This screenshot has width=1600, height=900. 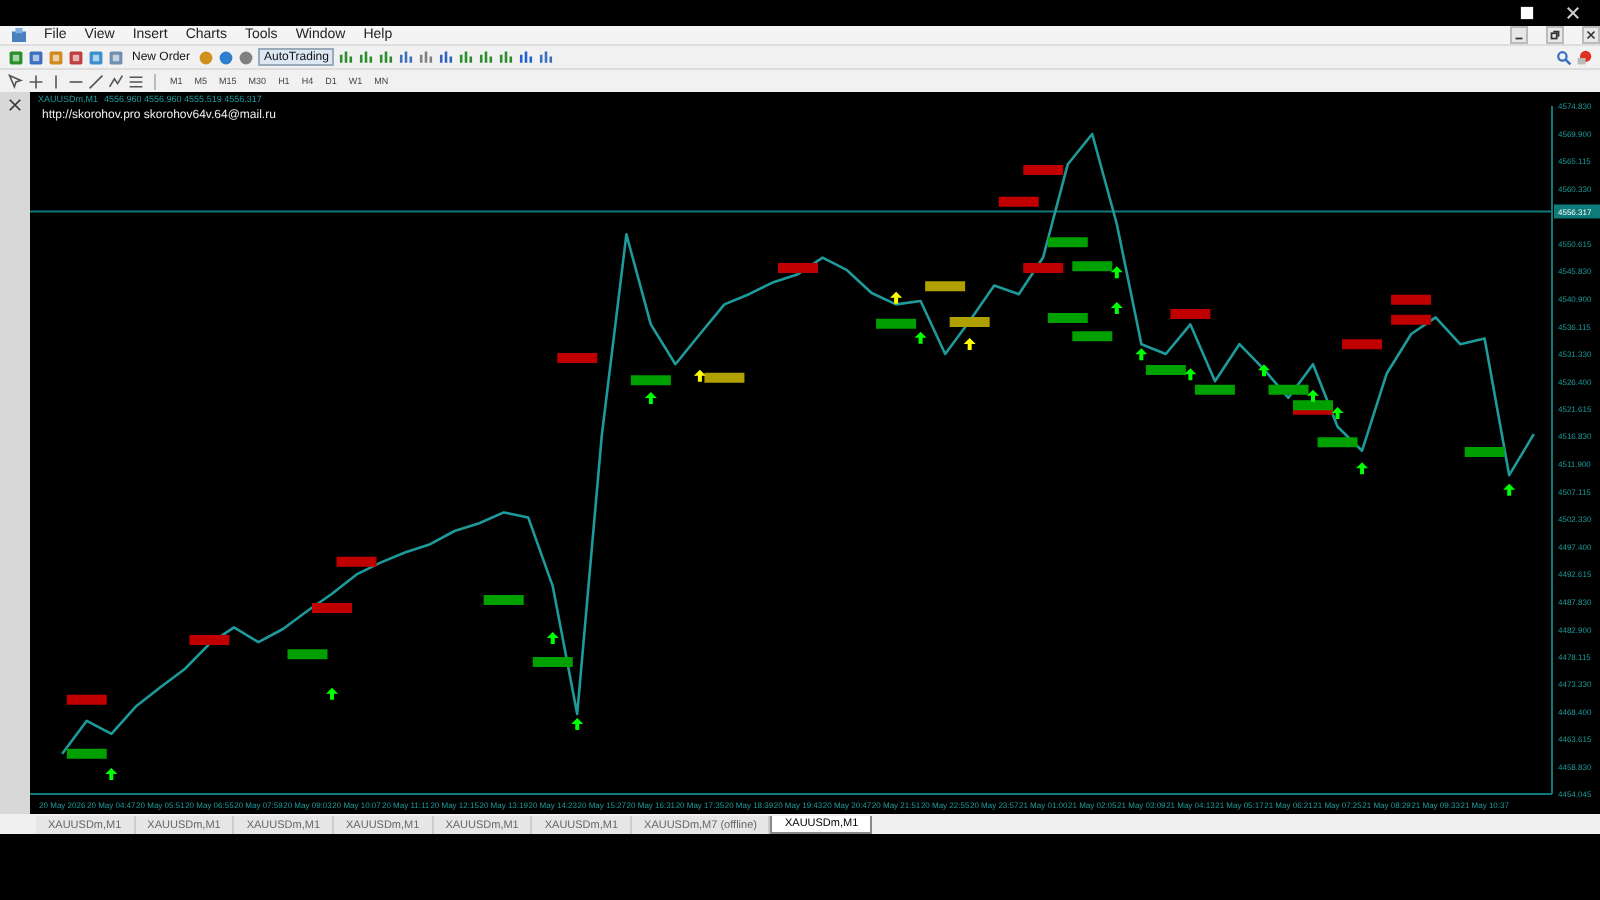 What do you see at coordinates (1564, 57) in the screenshot?
I see `search-icon` at bounding box center [1564, 57].